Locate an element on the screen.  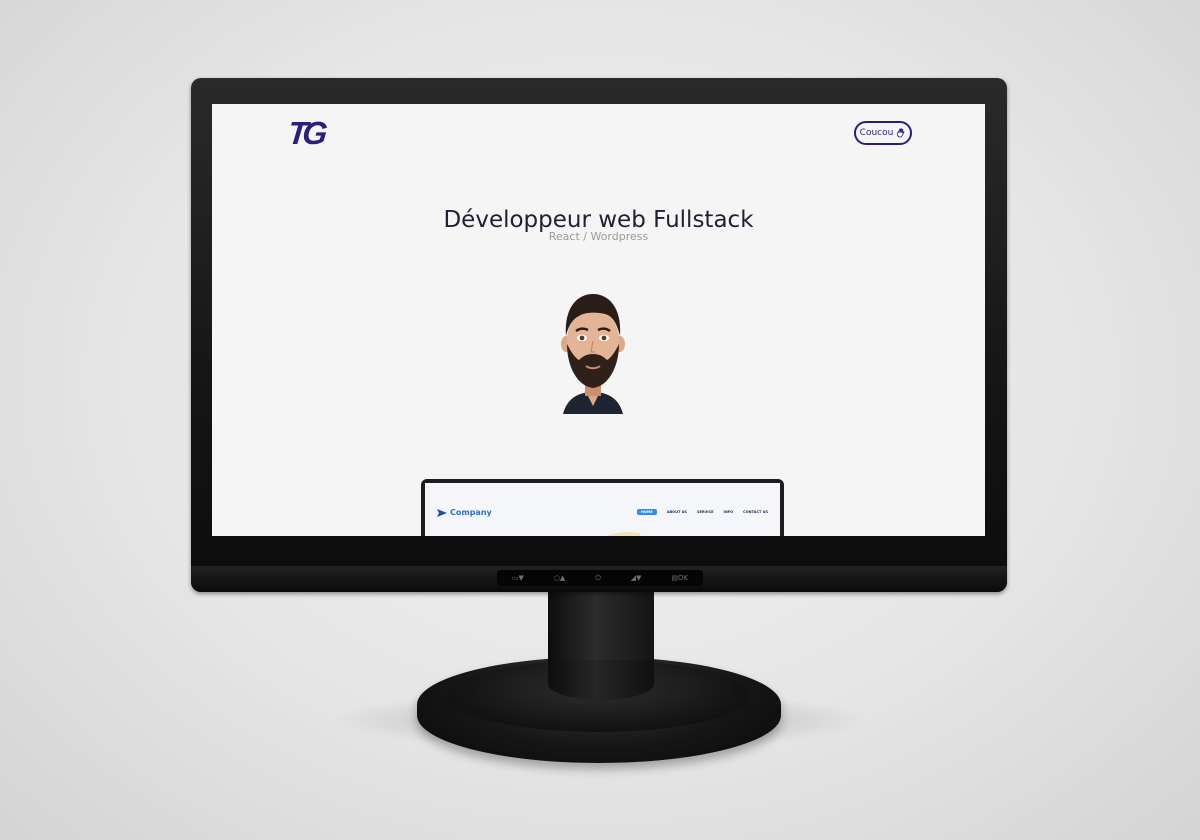
paper-plane-icon is located at coordinates (442, 512).